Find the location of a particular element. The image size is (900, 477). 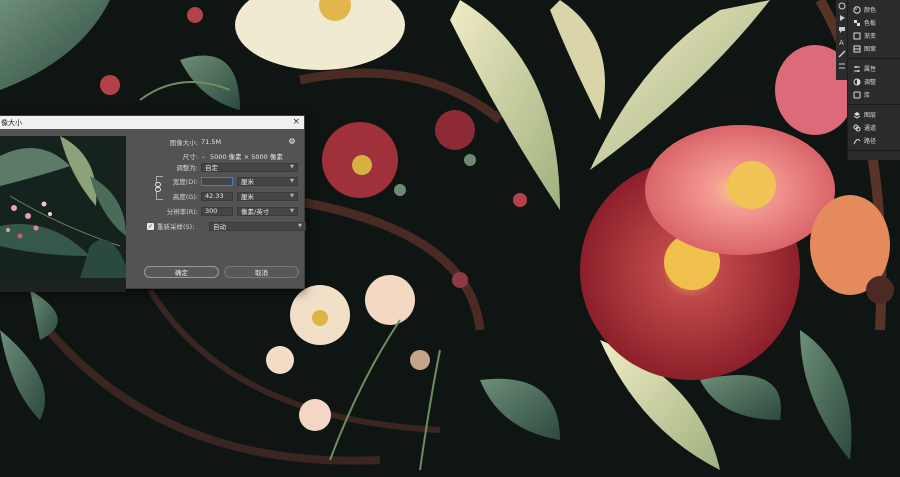

resolution-row: 分辨率(R): 300 像素/英寸 ▼ is located at coordinates (212, 211).